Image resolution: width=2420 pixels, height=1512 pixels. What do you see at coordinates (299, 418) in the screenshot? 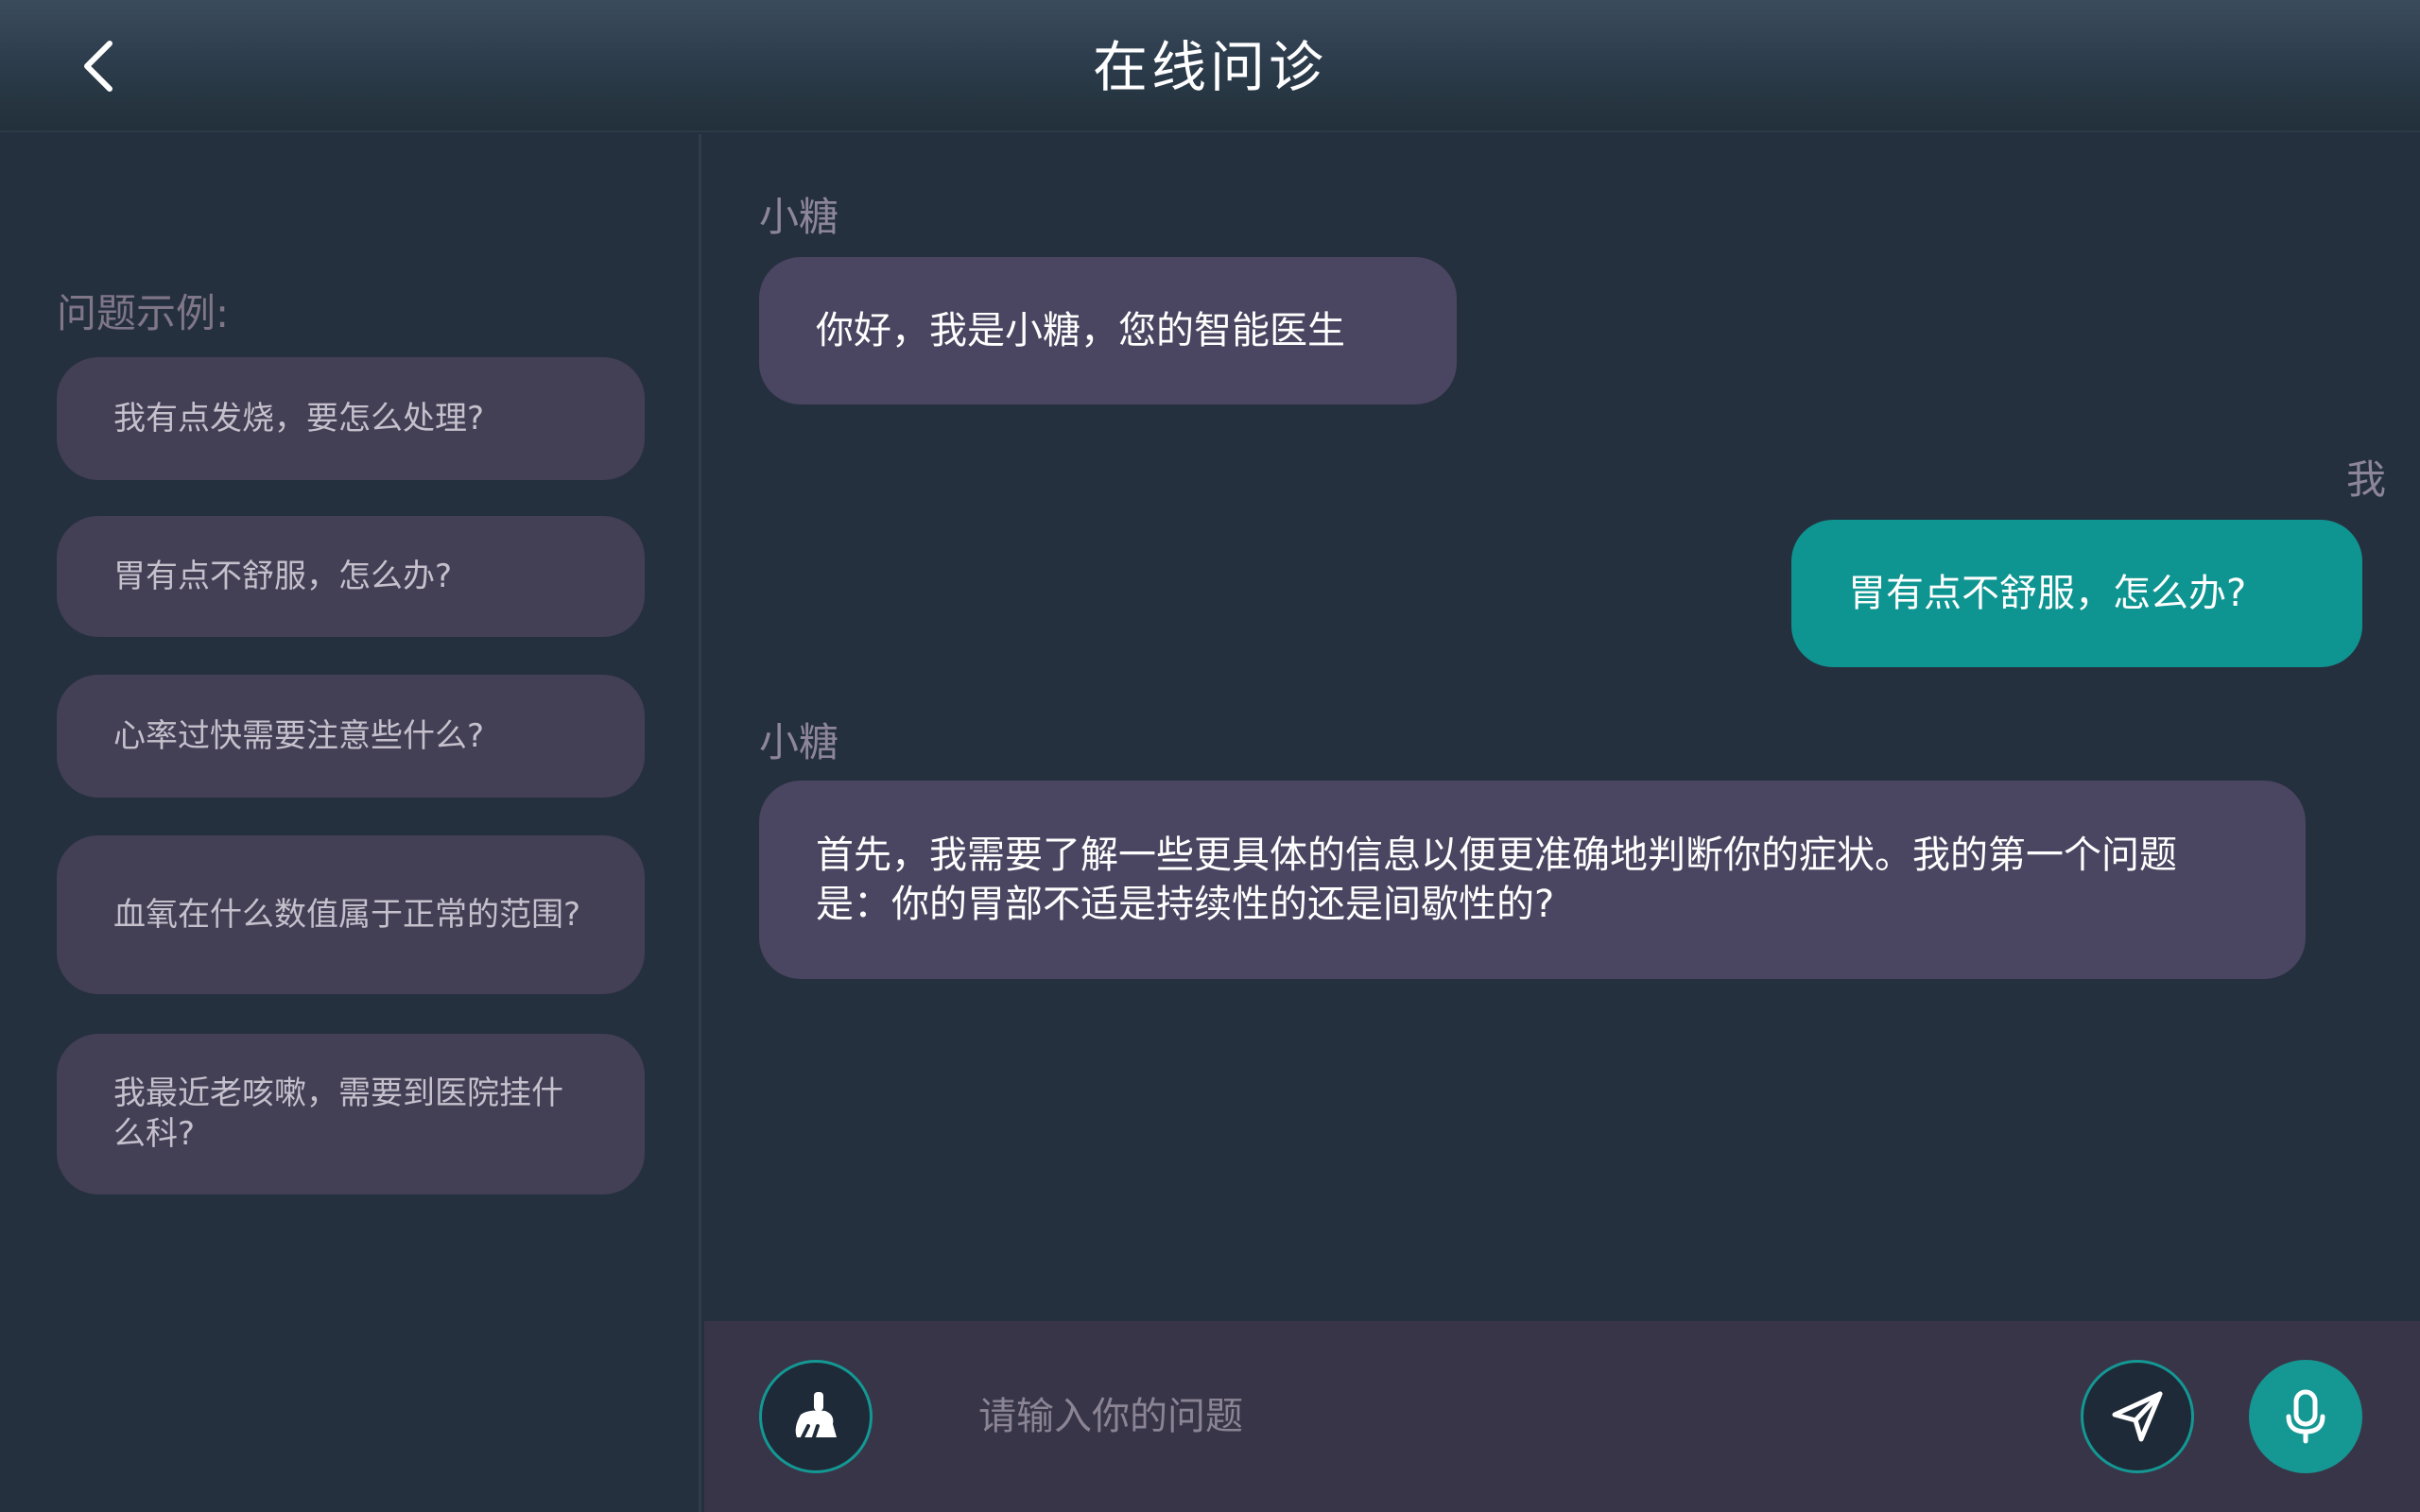
I see `example-question-text: 我有点发烧，要怎么处理?` at bounding box center [299, 418].